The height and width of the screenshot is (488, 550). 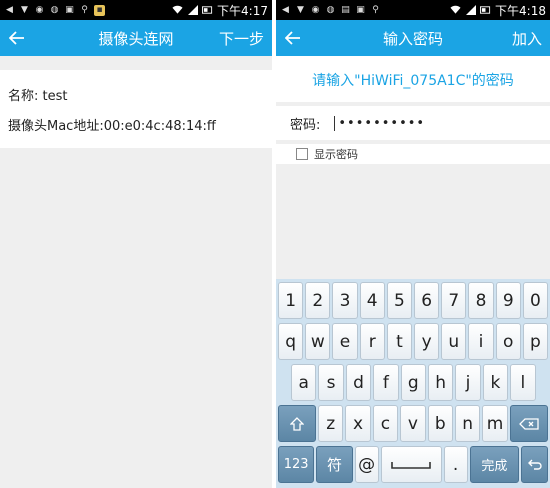 I want to click on letter-key-b: b, so click(x=440, y=423).